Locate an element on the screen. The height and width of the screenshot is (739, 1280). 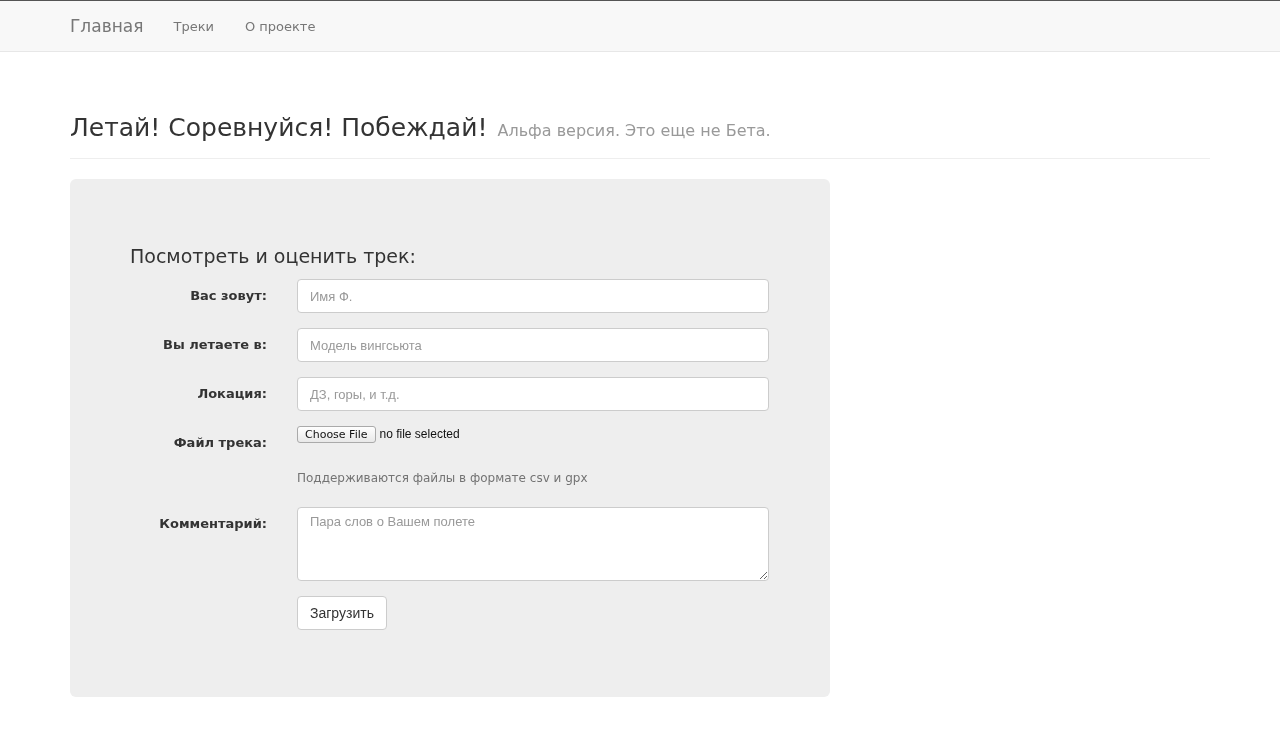
field-label: Файл трека: is located at coordinates (219, 443).